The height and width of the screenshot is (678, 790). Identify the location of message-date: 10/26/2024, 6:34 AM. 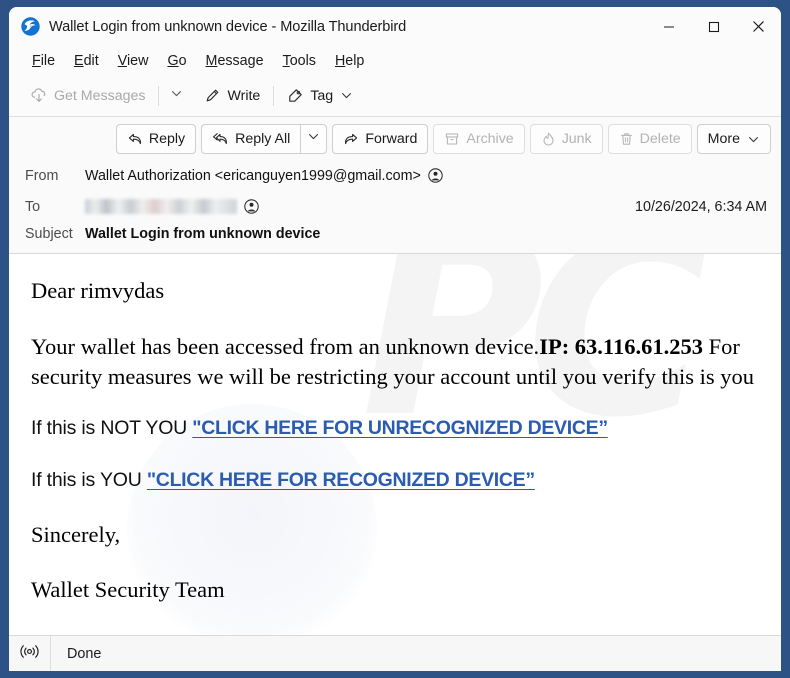
(701, 206).